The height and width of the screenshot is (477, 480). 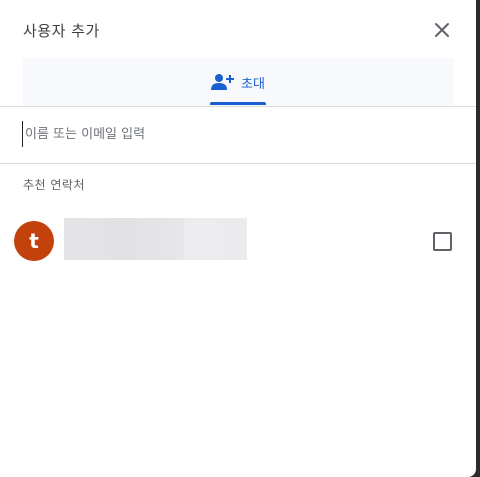 I want to click on tab-bar: 초대, so click(x=238, y=82).